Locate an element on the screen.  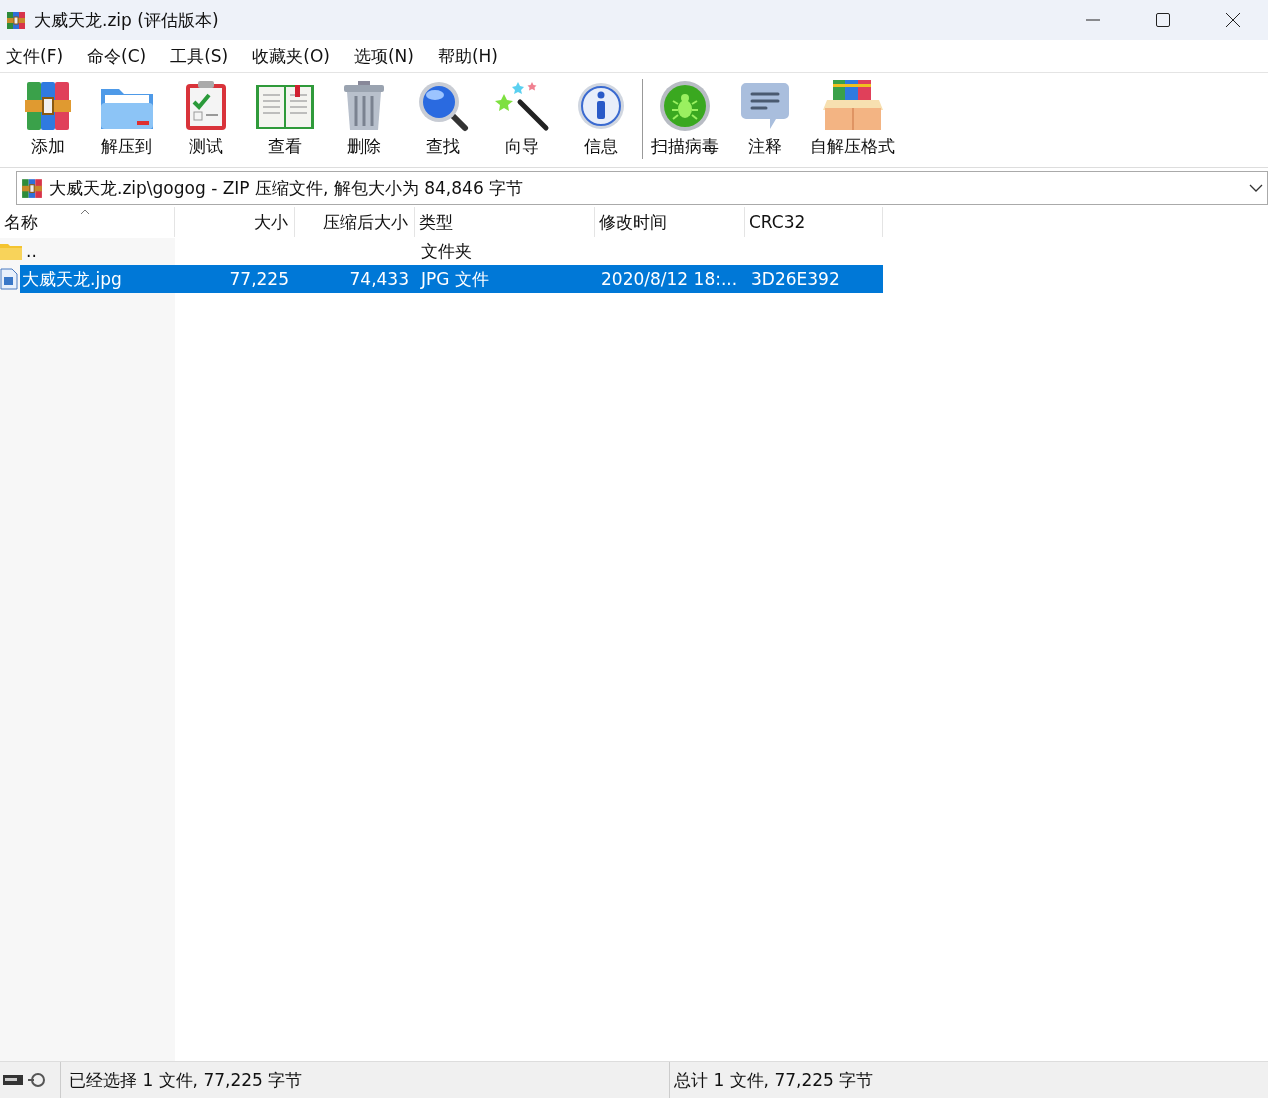
magnifier-icon is located at coordinates (442, 106).